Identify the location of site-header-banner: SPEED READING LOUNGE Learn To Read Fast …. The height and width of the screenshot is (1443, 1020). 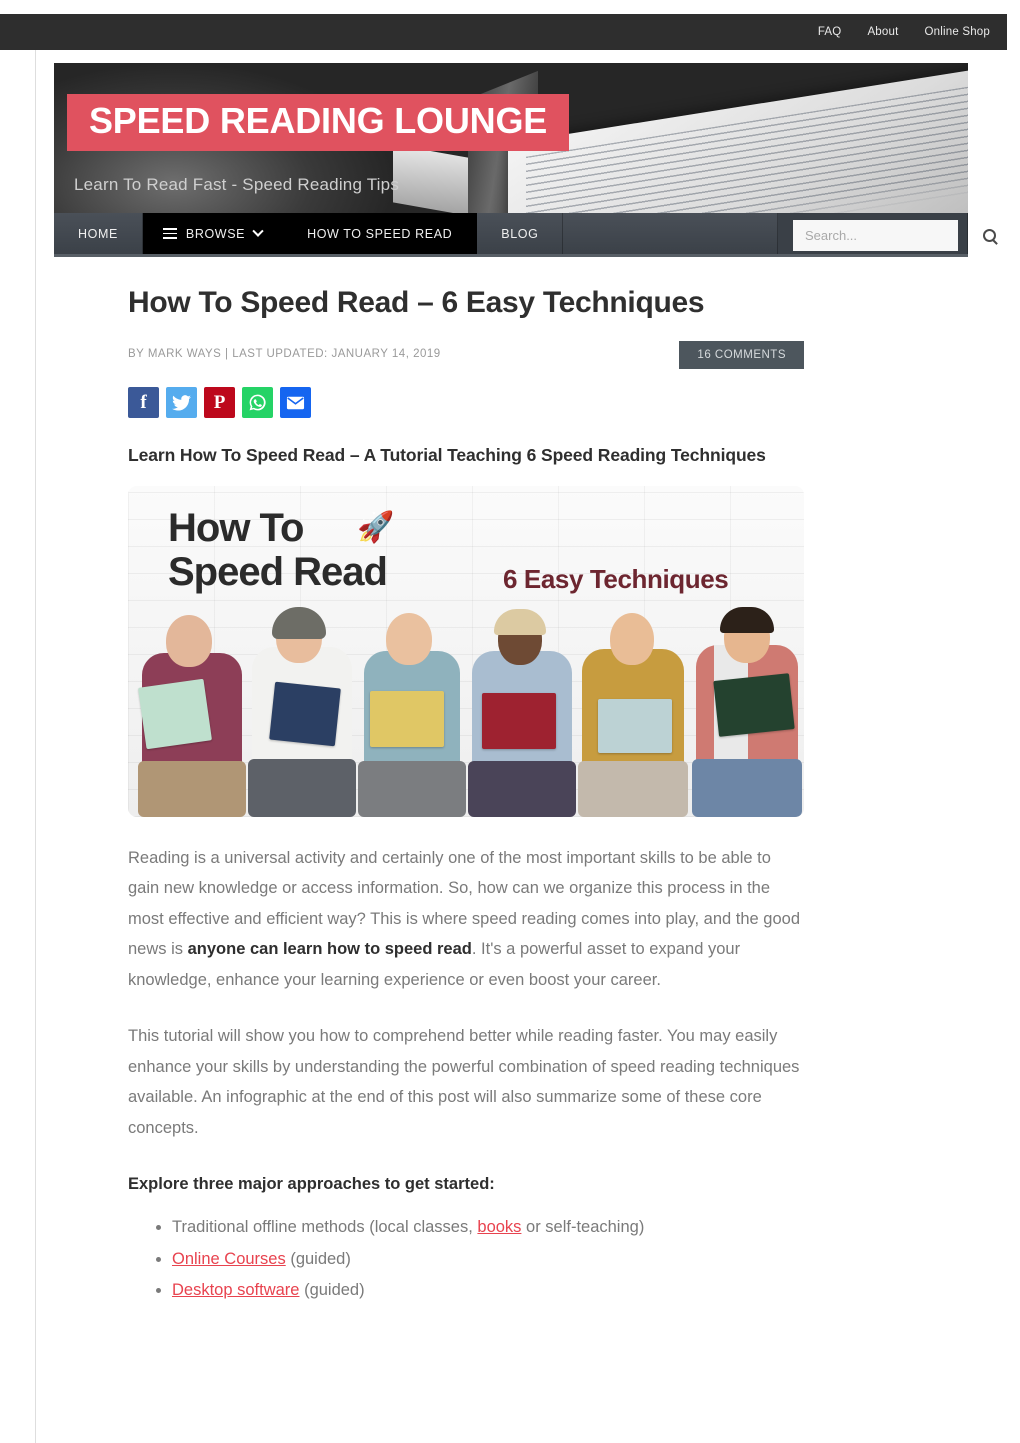
(511, 138).